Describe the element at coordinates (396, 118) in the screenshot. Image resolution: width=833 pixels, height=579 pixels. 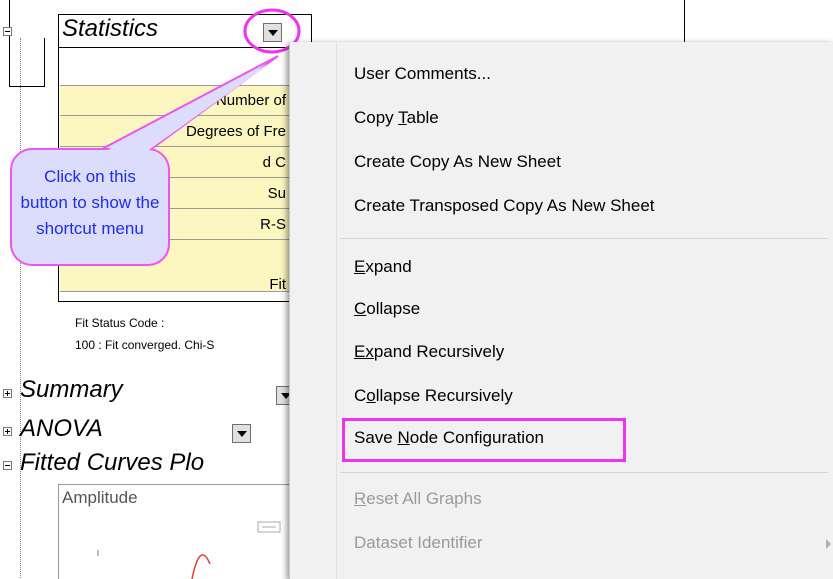
I see `menu-item-copy-table: Copy Table` at that location.